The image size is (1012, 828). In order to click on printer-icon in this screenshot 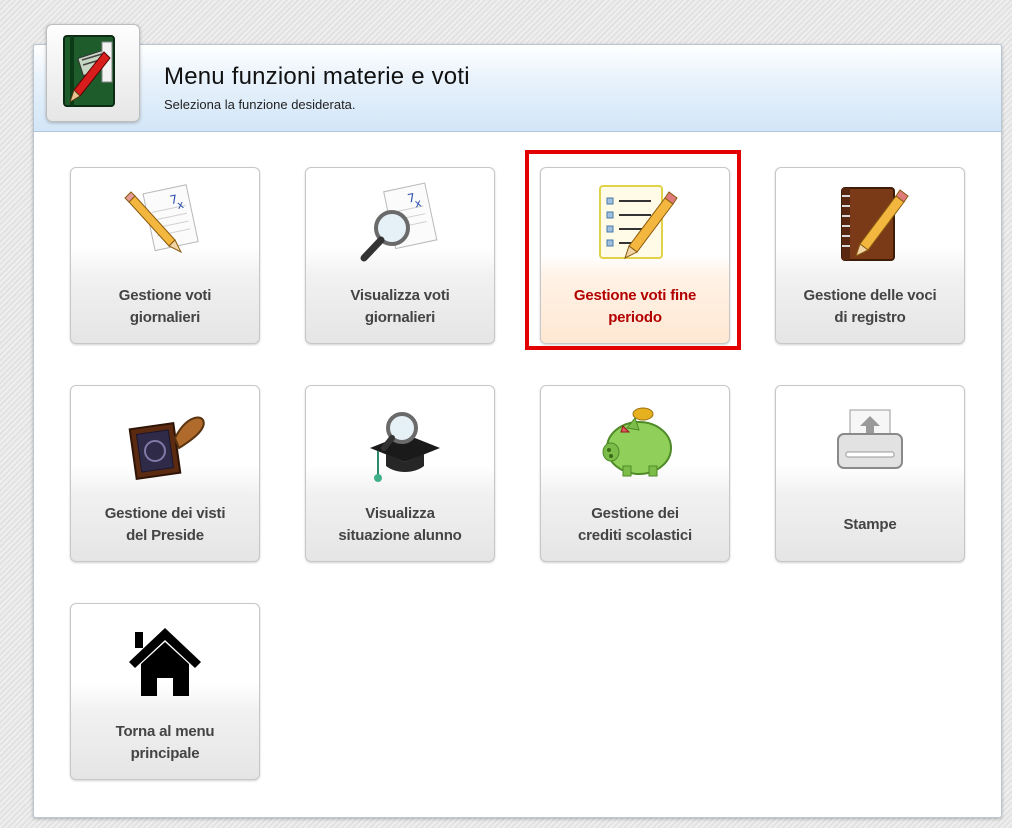, I will do `click(870, 439)`.